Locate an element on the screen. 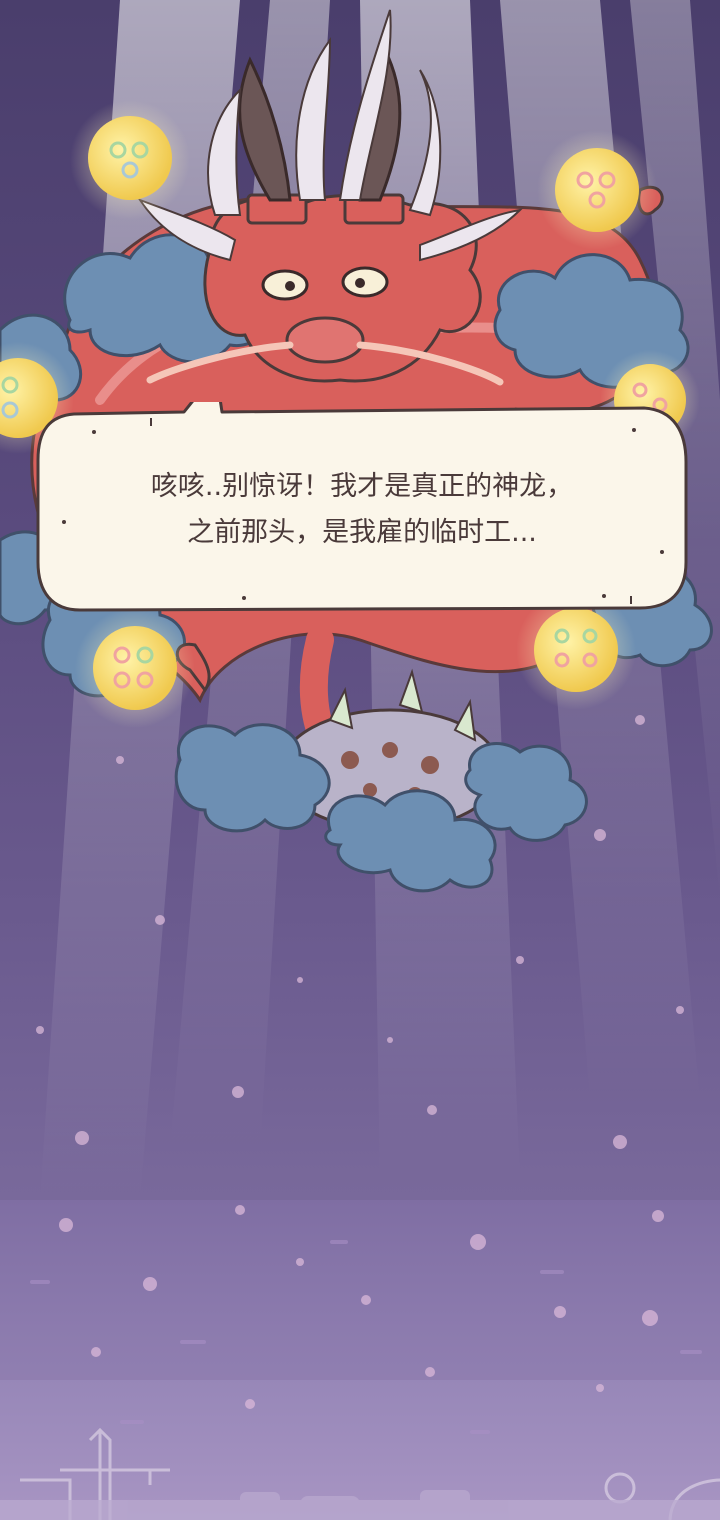 The height and width of the screenshot is (1520, 720). dialogue-line-1: 咳咳..别惊讶！我才是真正的神龙， is located at coordinates (362, 486).